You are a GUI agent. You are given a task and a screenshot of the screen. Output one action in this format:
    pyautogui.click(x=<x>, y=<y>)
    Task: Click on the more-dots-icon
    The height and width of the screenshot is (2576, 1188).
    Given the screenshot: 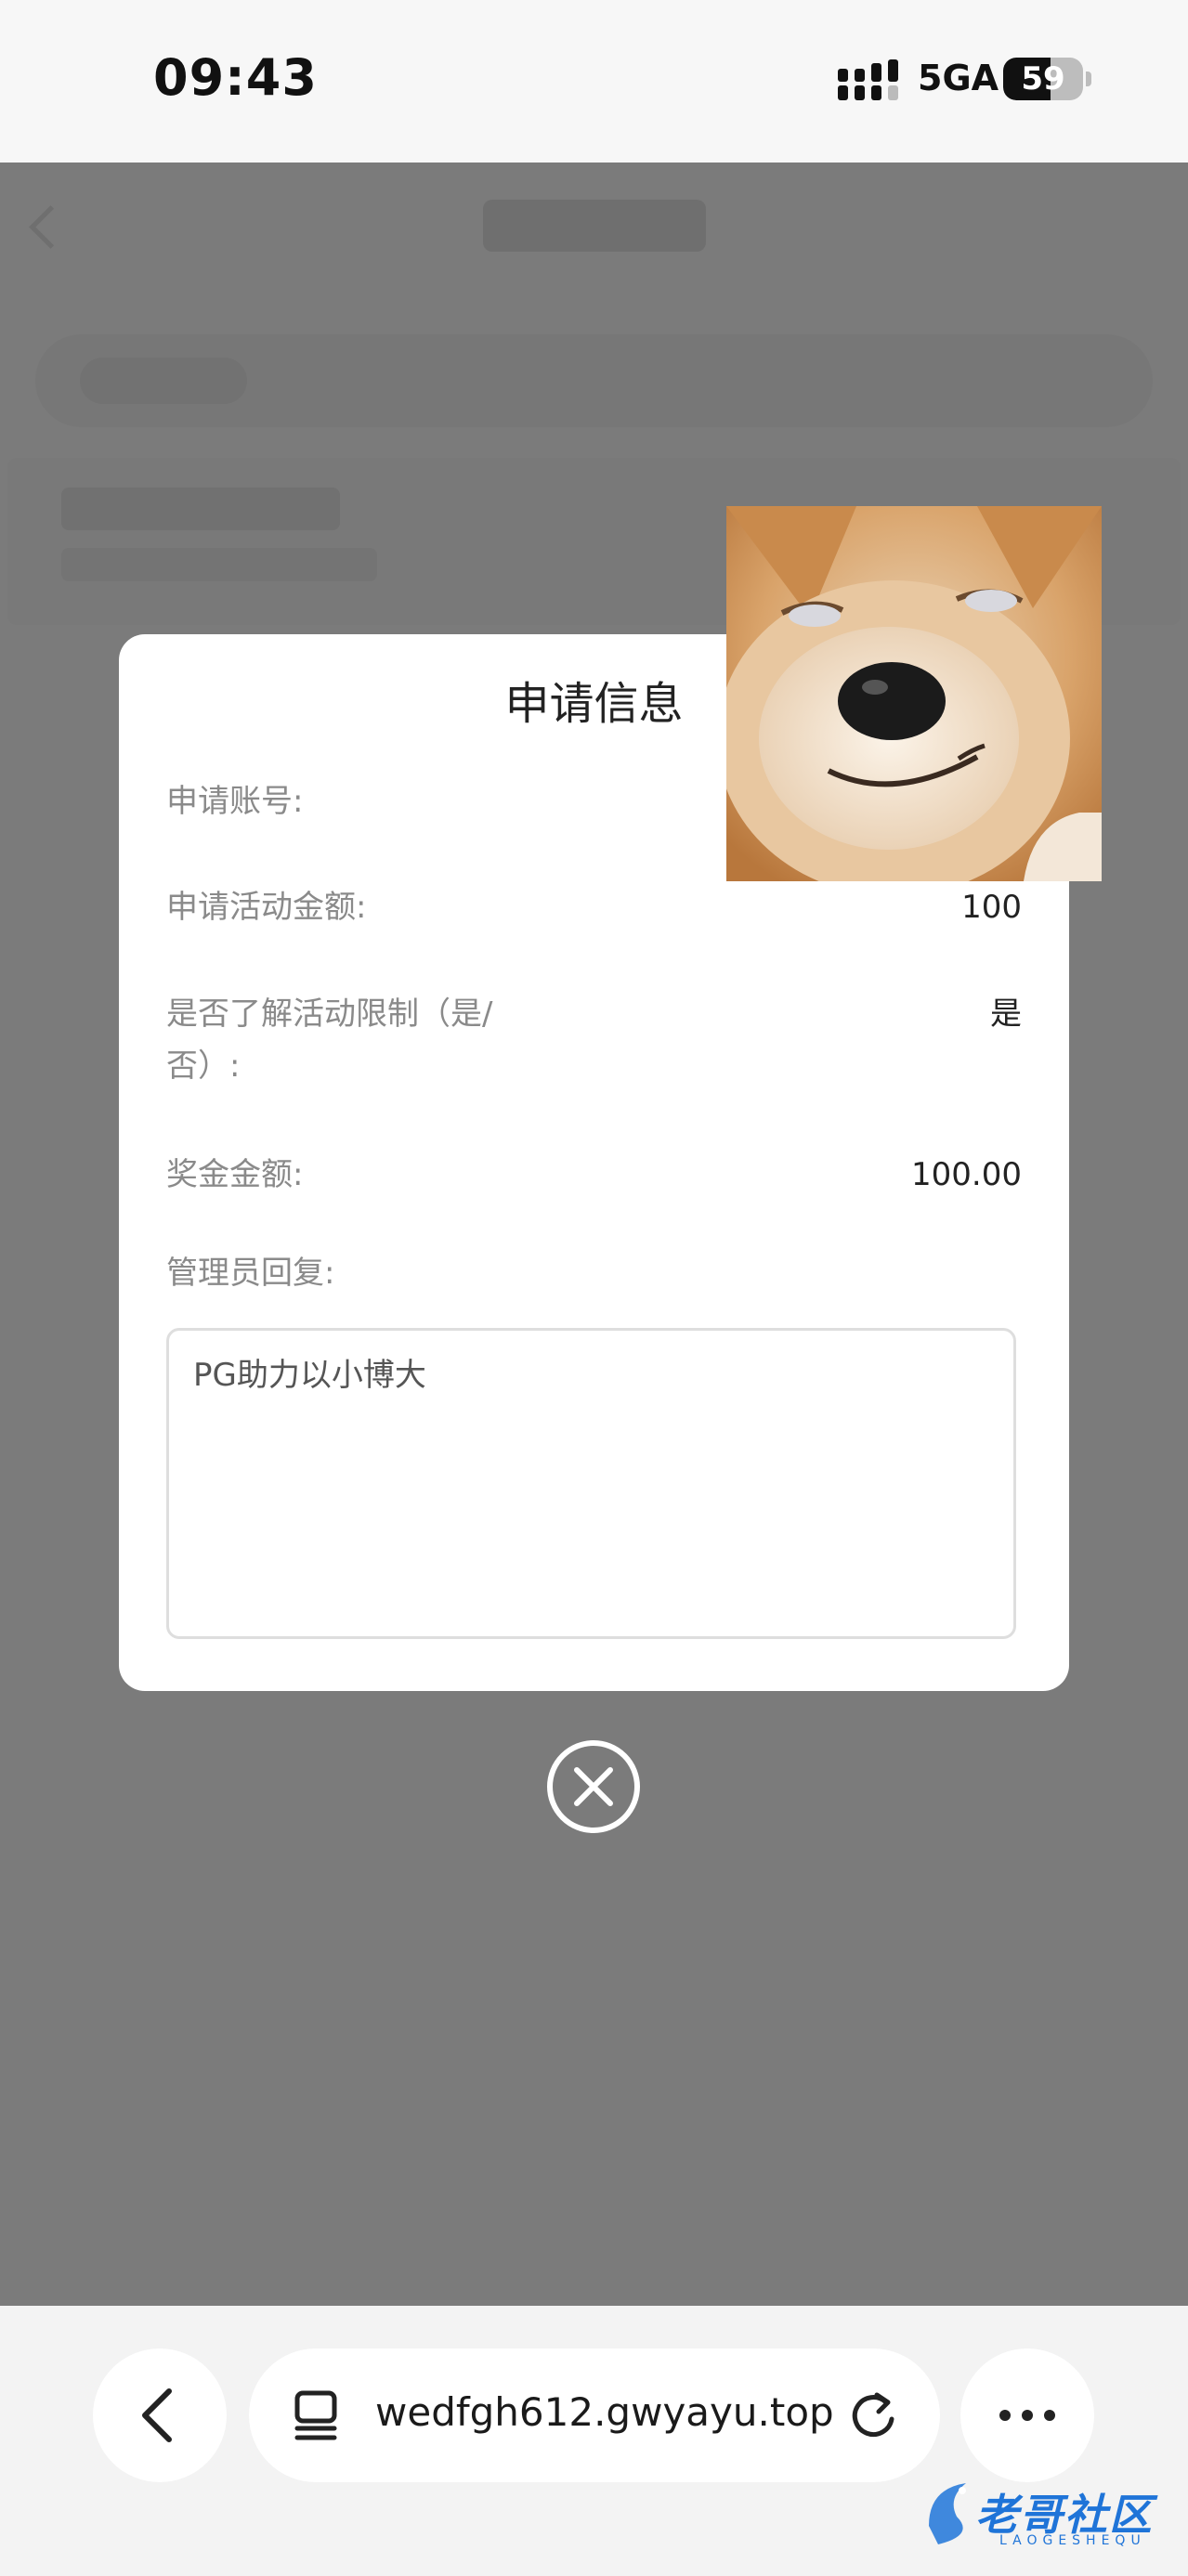 What is the action you would take?
    pyautogui.click(x=1027, y=2415)
    